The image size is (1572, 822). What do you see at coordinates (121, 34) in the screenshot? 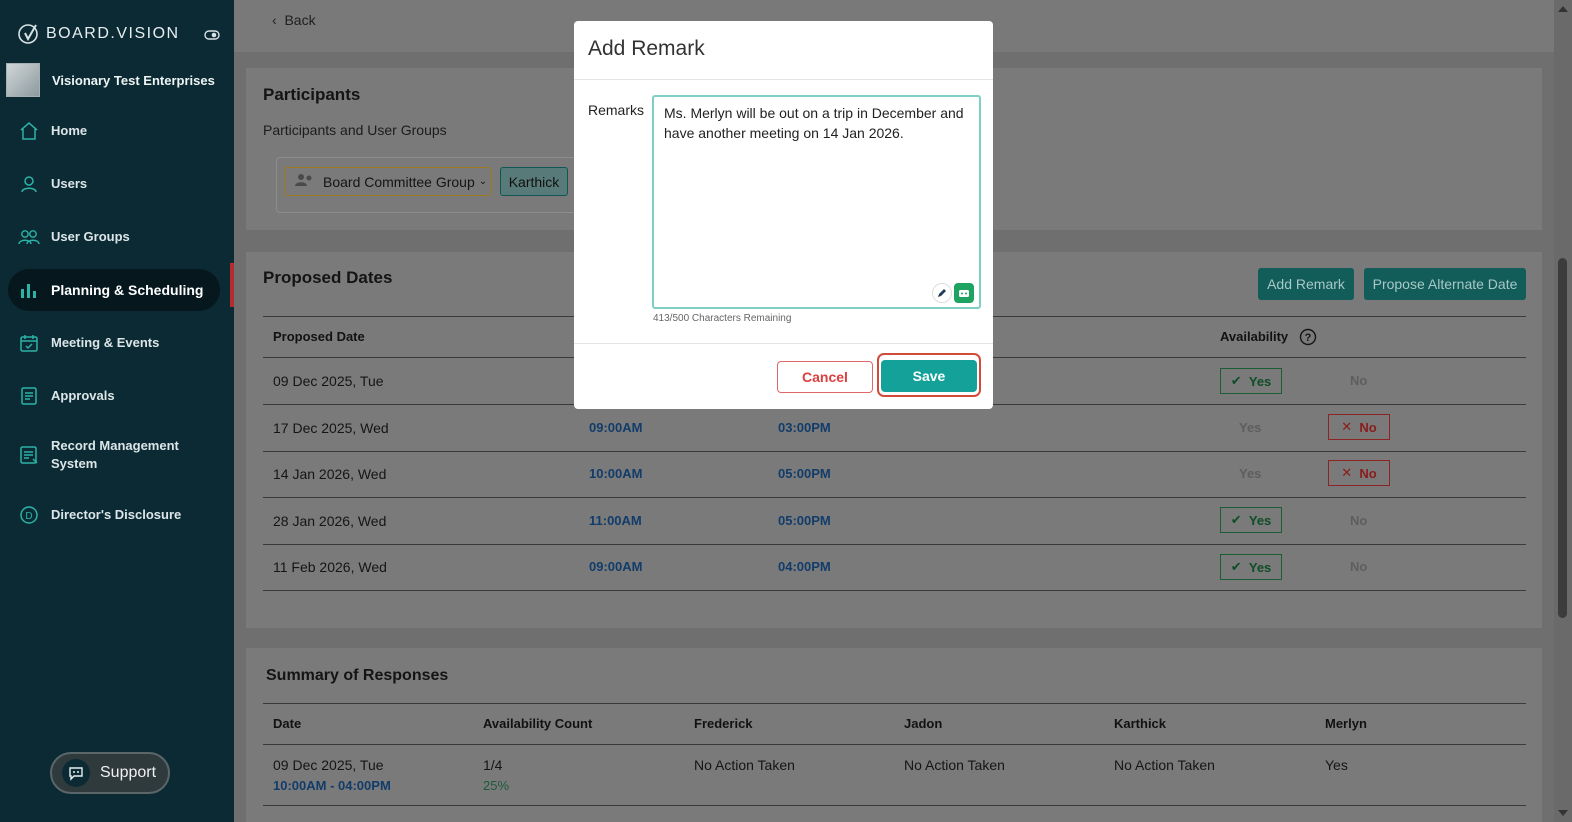
I see `logo: BOARD.VISION` at bounding box center [121, 34].